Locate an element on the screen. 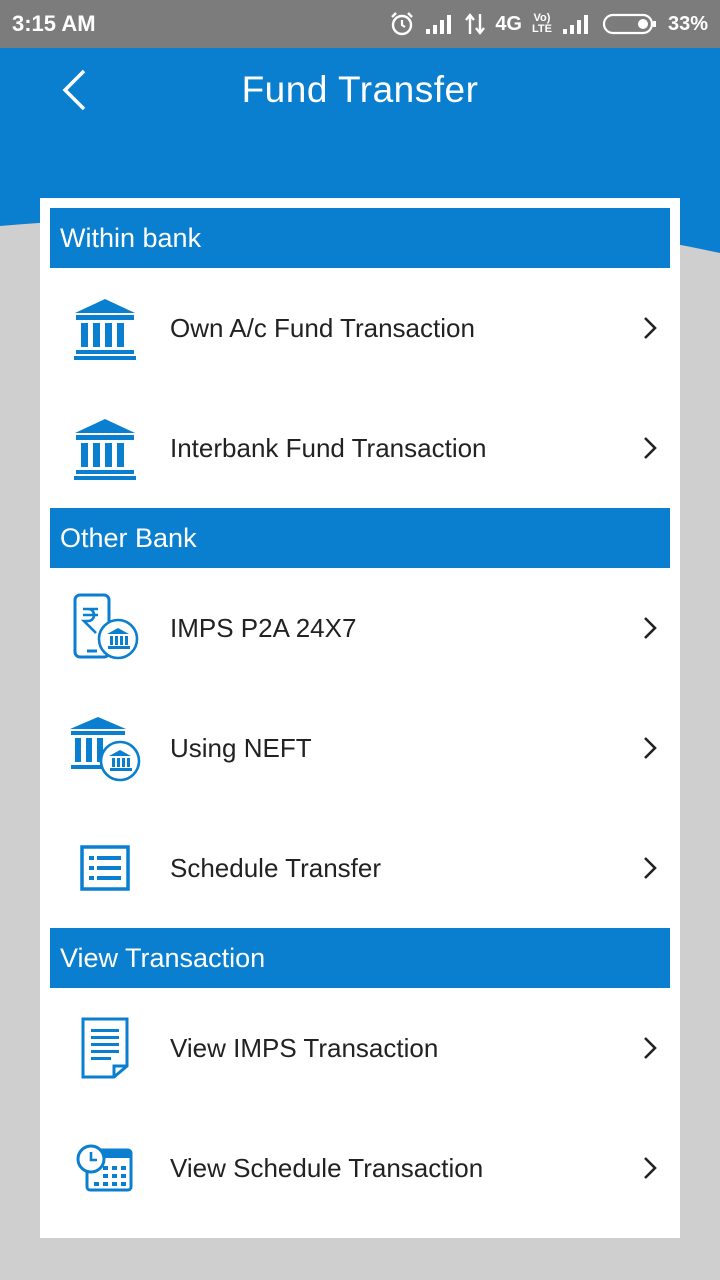  menu-item-label: Own A/c Fund Transaction is located at coordinates (322, 327).